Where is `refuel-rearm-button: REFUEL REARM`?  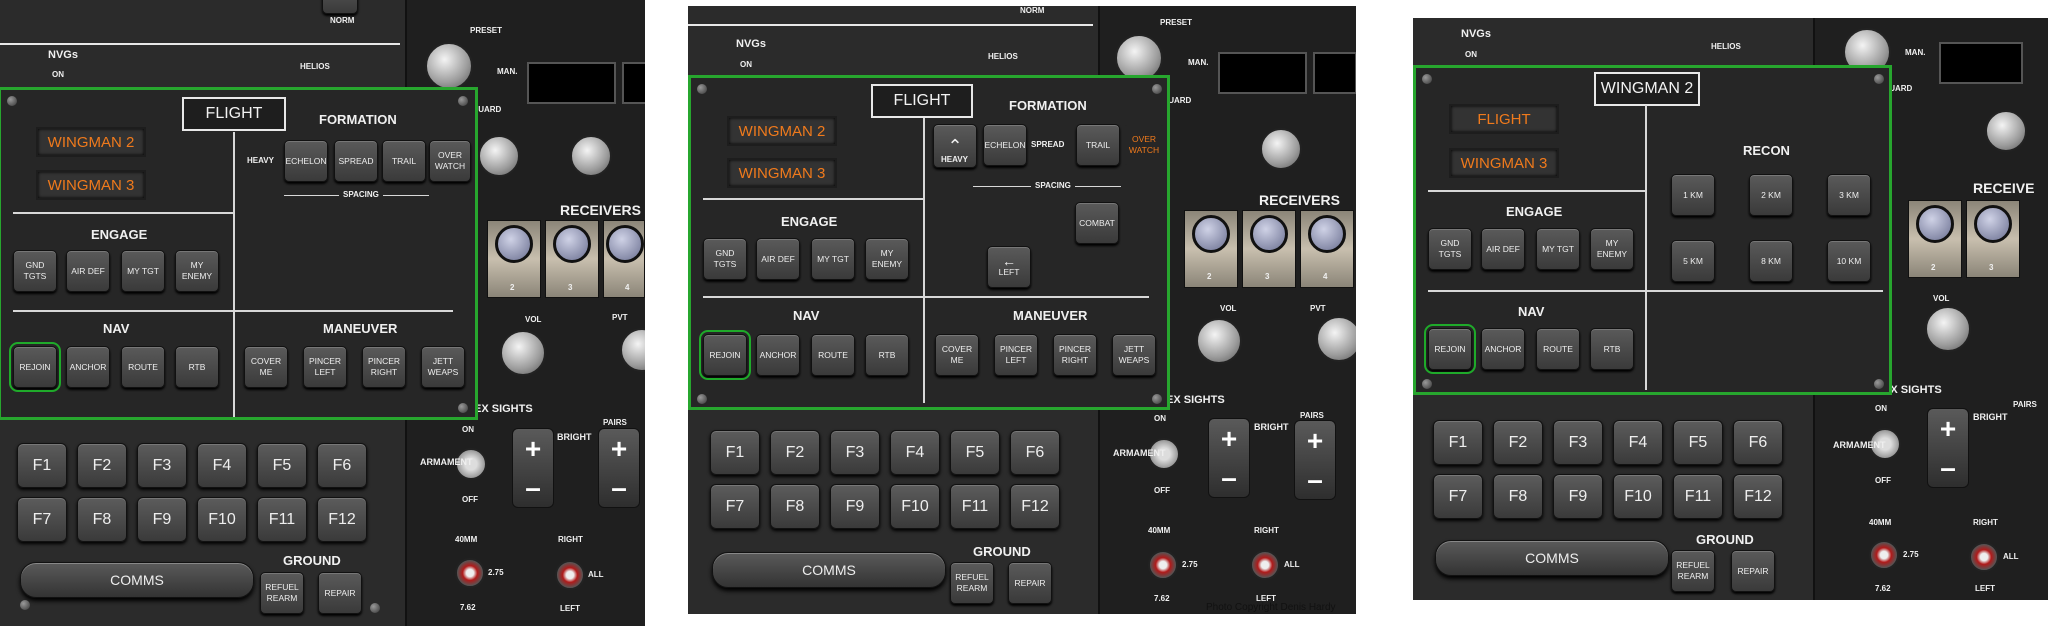
refuel-rearm-button: REFUEL REARM is located at coordinates (1693, 571).